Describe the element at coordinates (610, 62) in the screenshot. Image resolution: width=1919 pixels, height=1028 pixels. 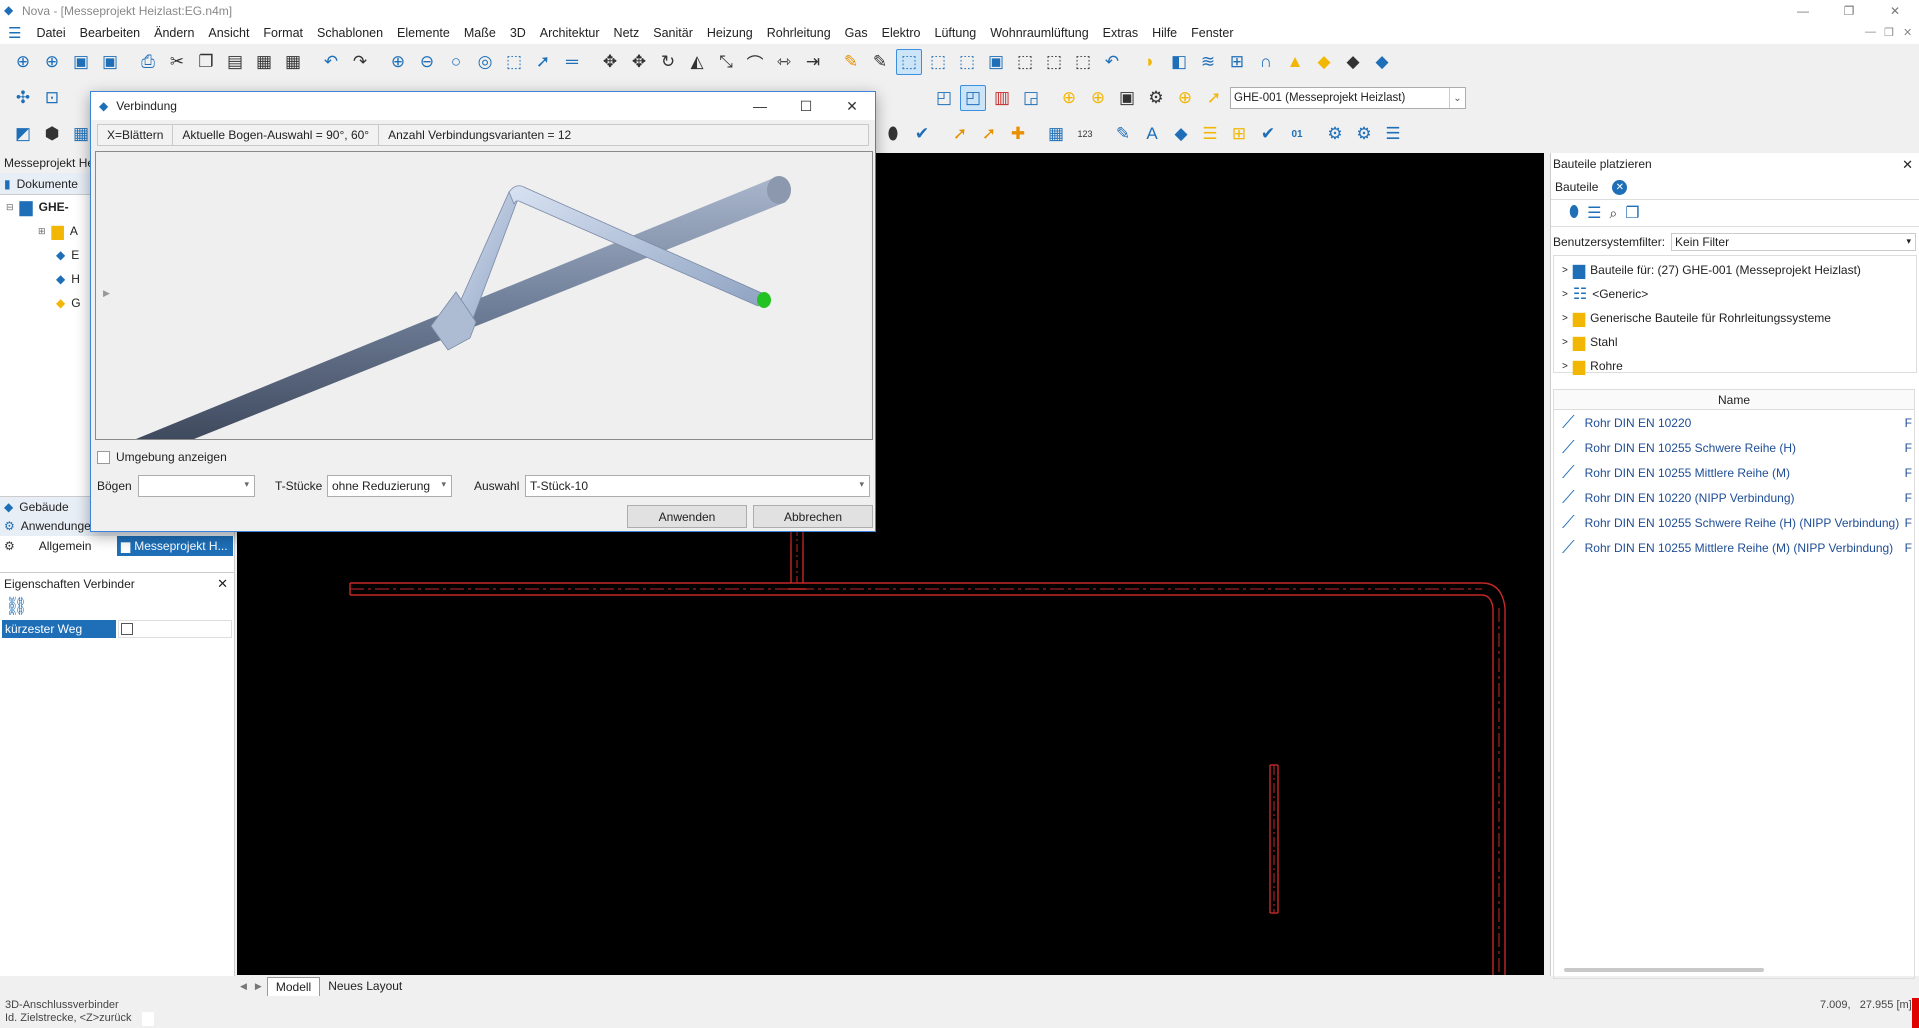
I see `move-icon: ✥` at that location.